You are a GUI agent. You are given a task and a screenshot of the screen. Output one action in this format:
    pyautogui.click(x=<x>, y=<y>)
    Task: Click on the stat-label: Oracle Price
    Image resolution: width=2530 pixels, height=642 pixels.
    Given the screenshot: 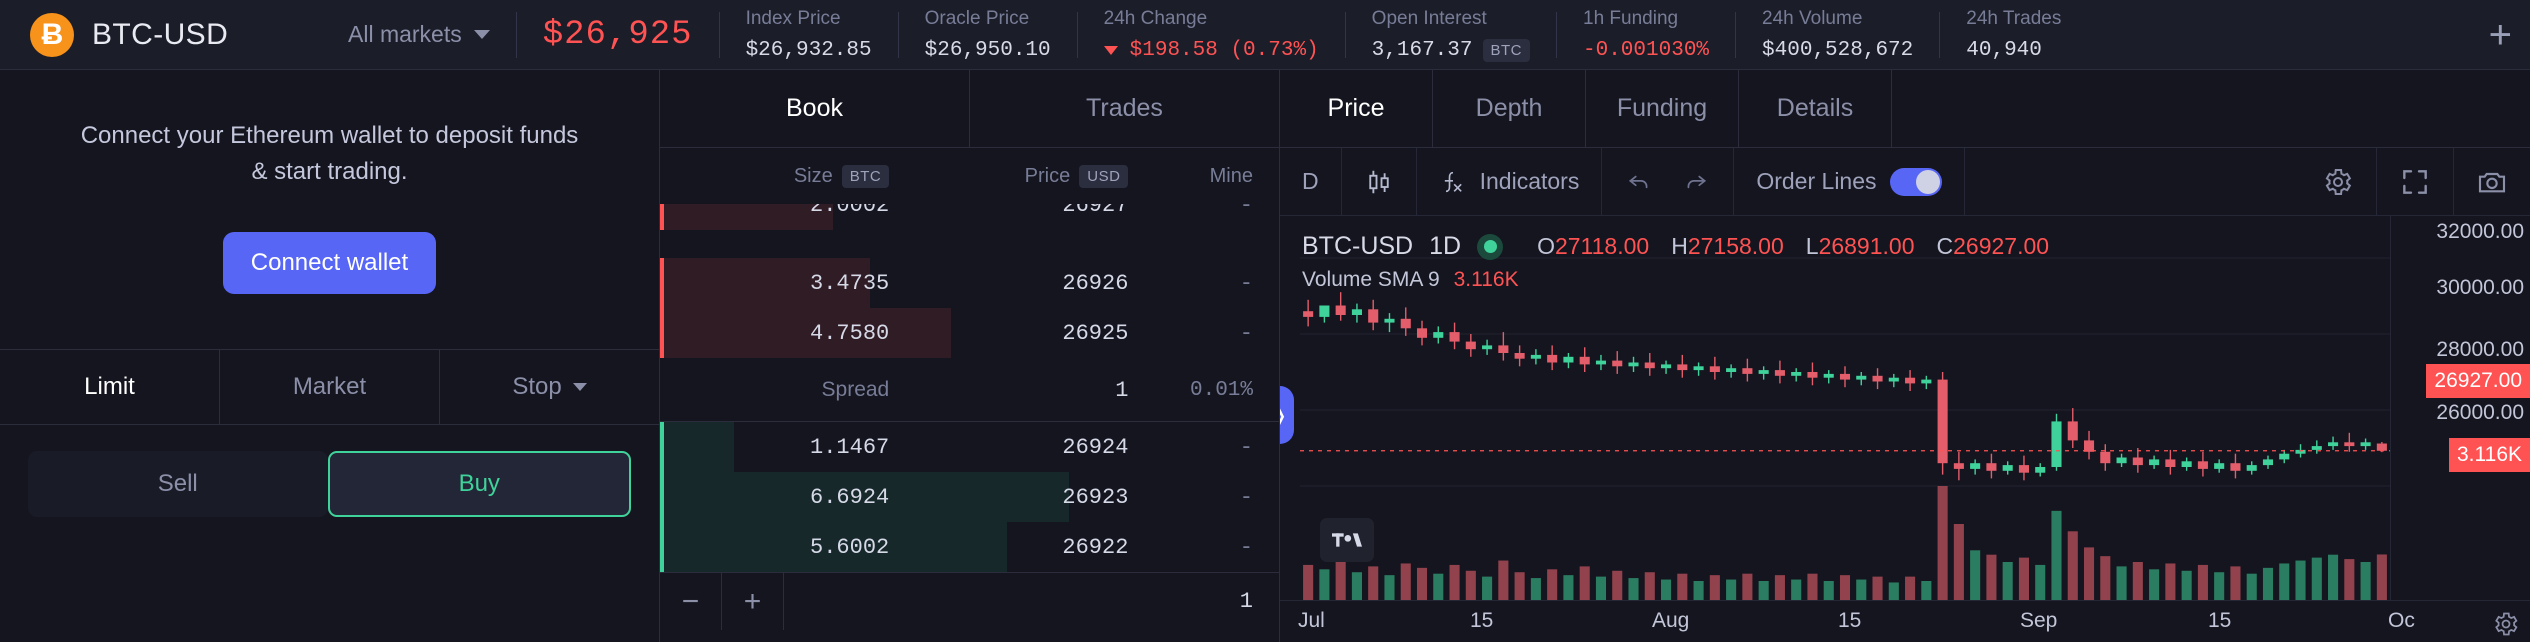 What is the action you would take?
    pyautogui.click(x=977, y=18)
    